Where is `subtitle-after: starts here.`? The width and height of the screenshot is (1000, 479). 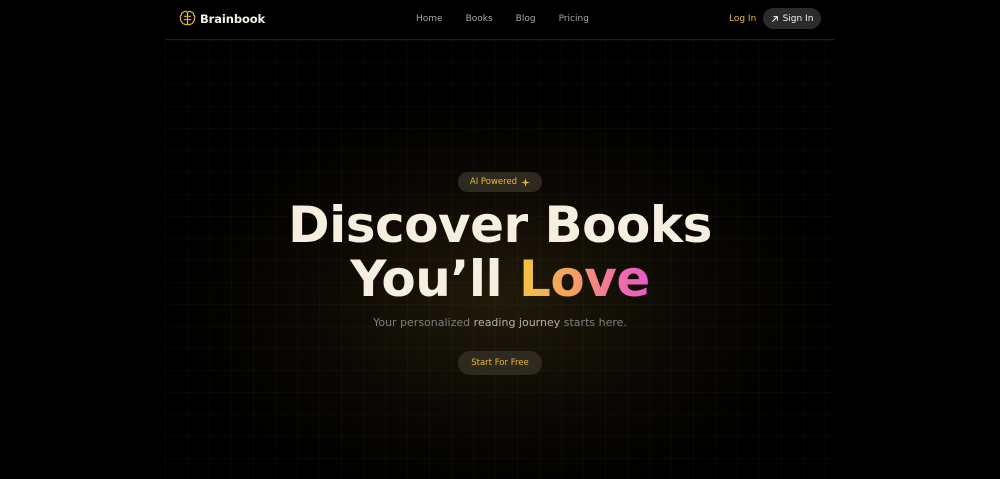
subtitle-after: starts here. is located at coordinates (593, 322).